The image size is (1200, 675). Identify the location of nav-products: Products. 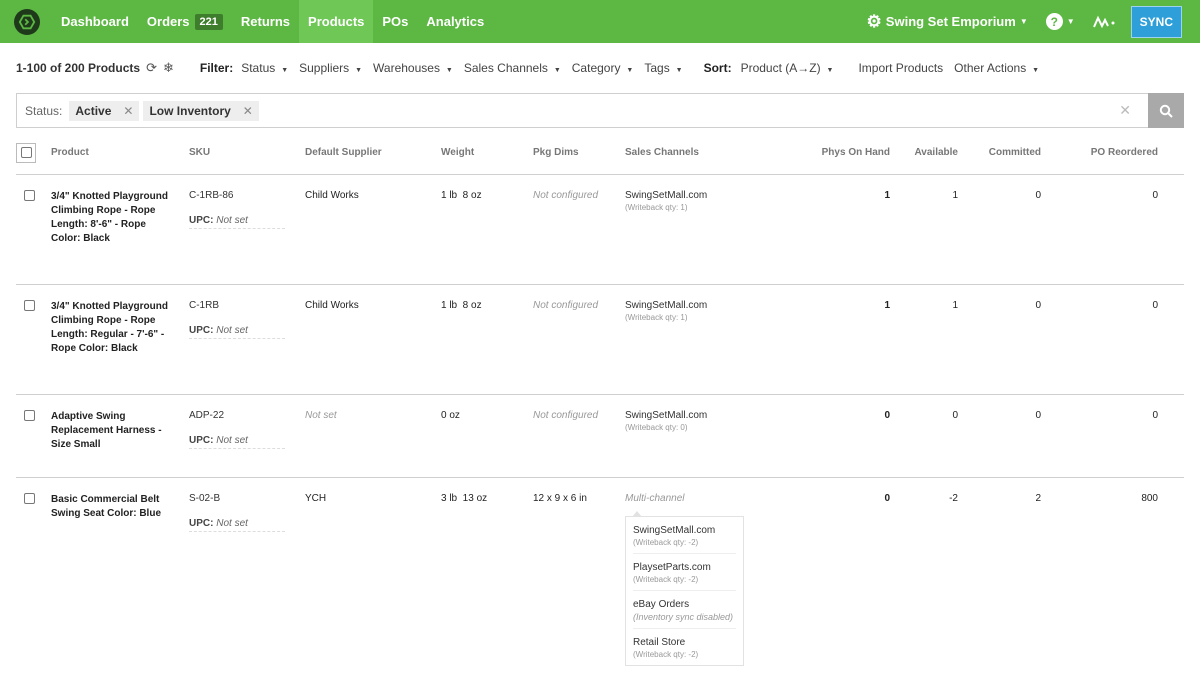
(336, 21).